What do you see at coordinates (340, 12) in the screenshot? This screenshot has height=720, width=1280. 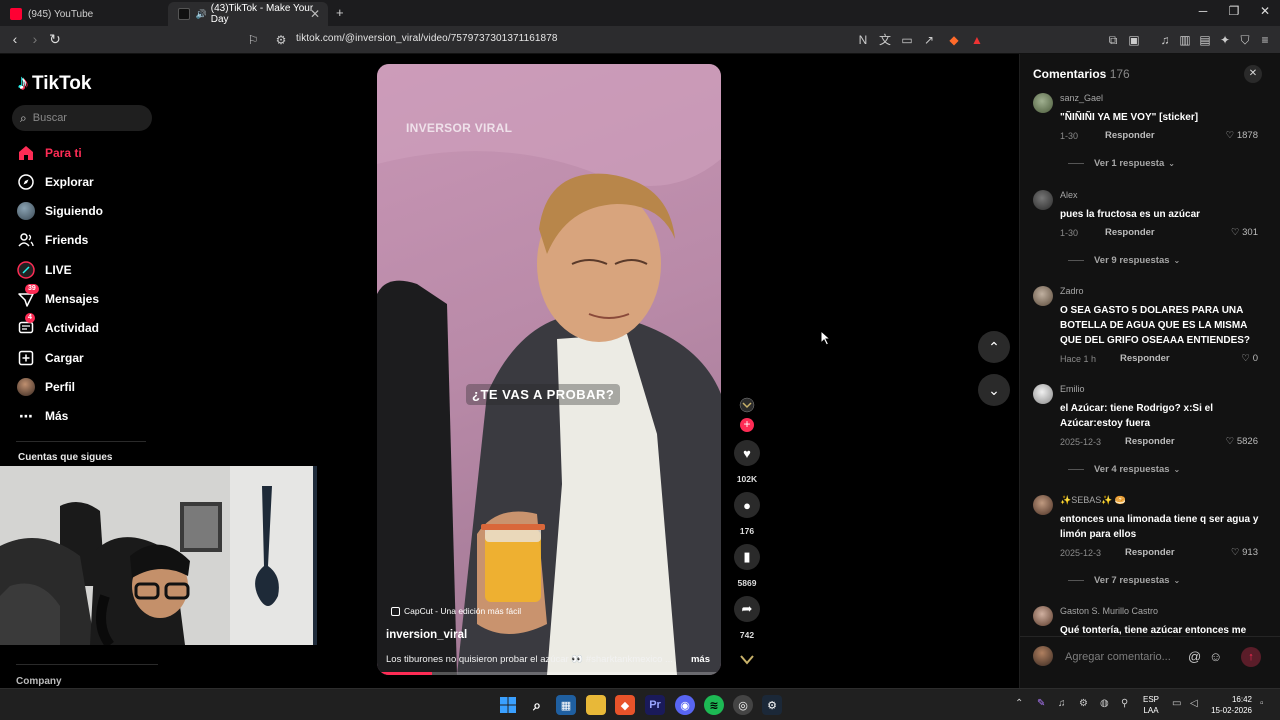 I see `new-tab-button: +` at bounding box center [340, 12].